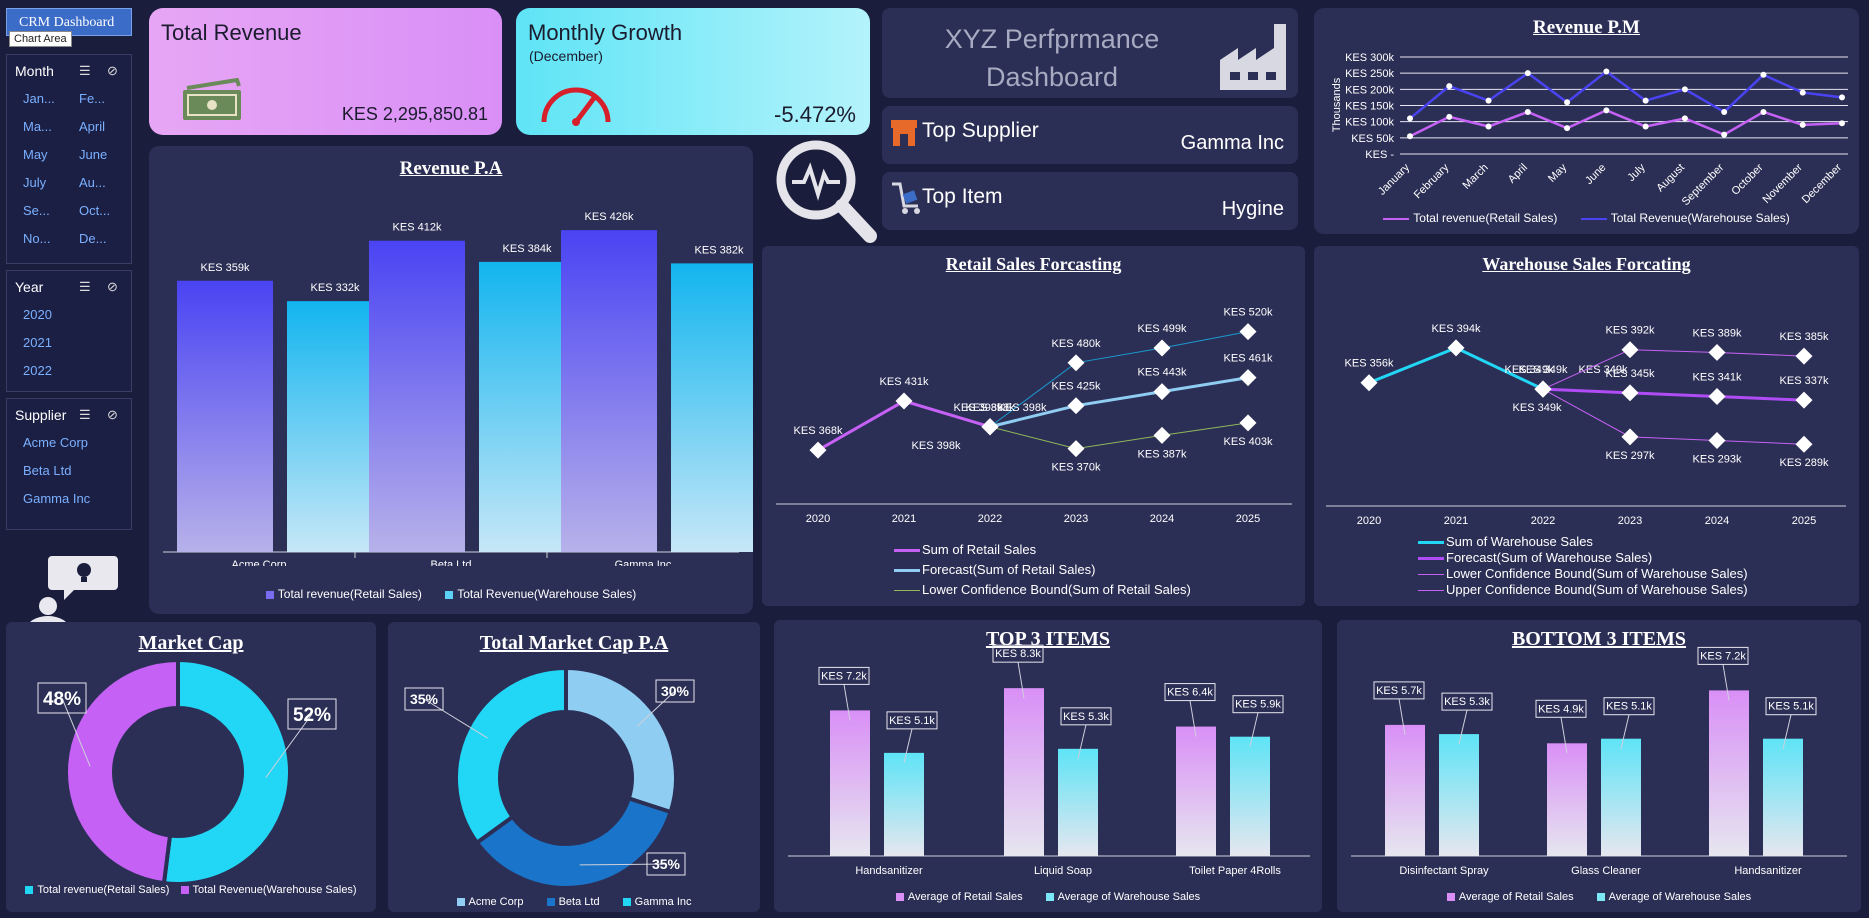 Image resolution: width=1869 pixels, height=918 pixels. What do you see at coordinates (34, 182) in the screenshot?
I see `slicer-item-month: July` at bounding box center [34, 182].